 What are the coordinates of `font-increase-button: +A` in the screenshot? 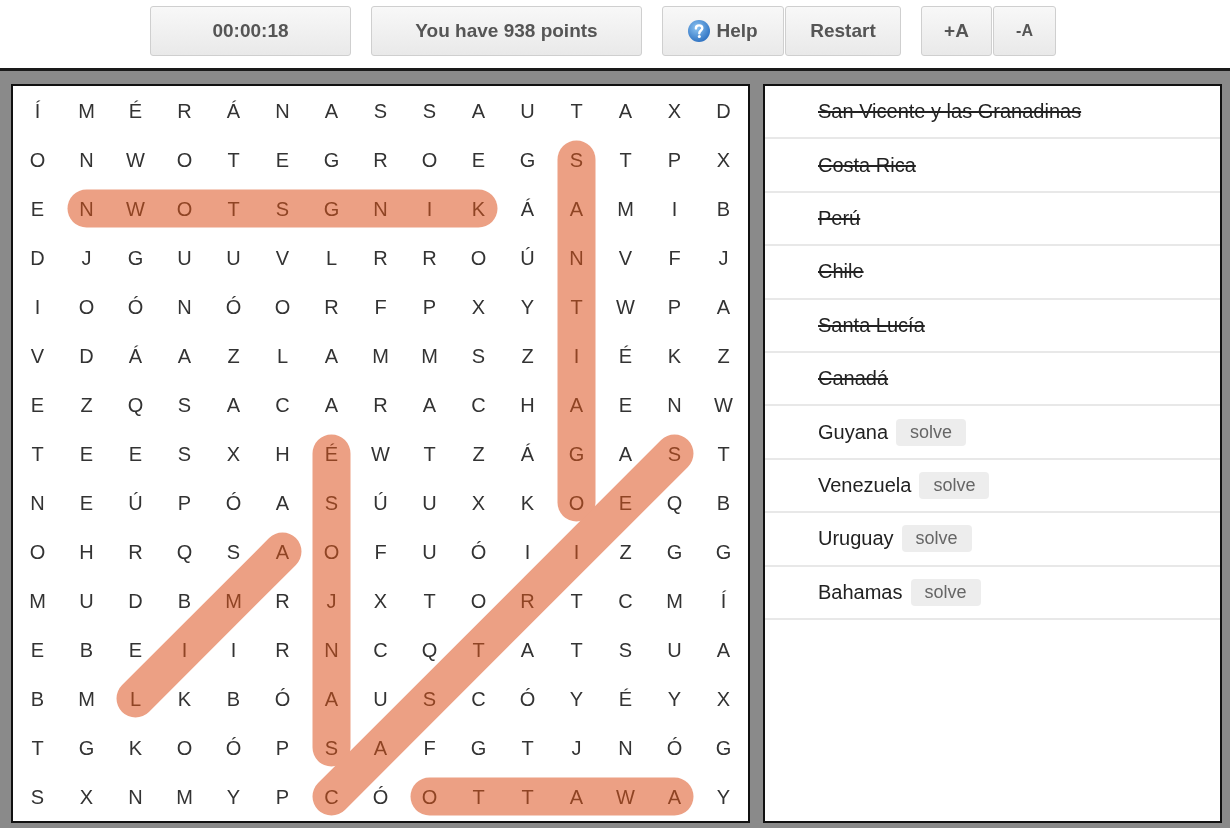 It's located at (956, 31).